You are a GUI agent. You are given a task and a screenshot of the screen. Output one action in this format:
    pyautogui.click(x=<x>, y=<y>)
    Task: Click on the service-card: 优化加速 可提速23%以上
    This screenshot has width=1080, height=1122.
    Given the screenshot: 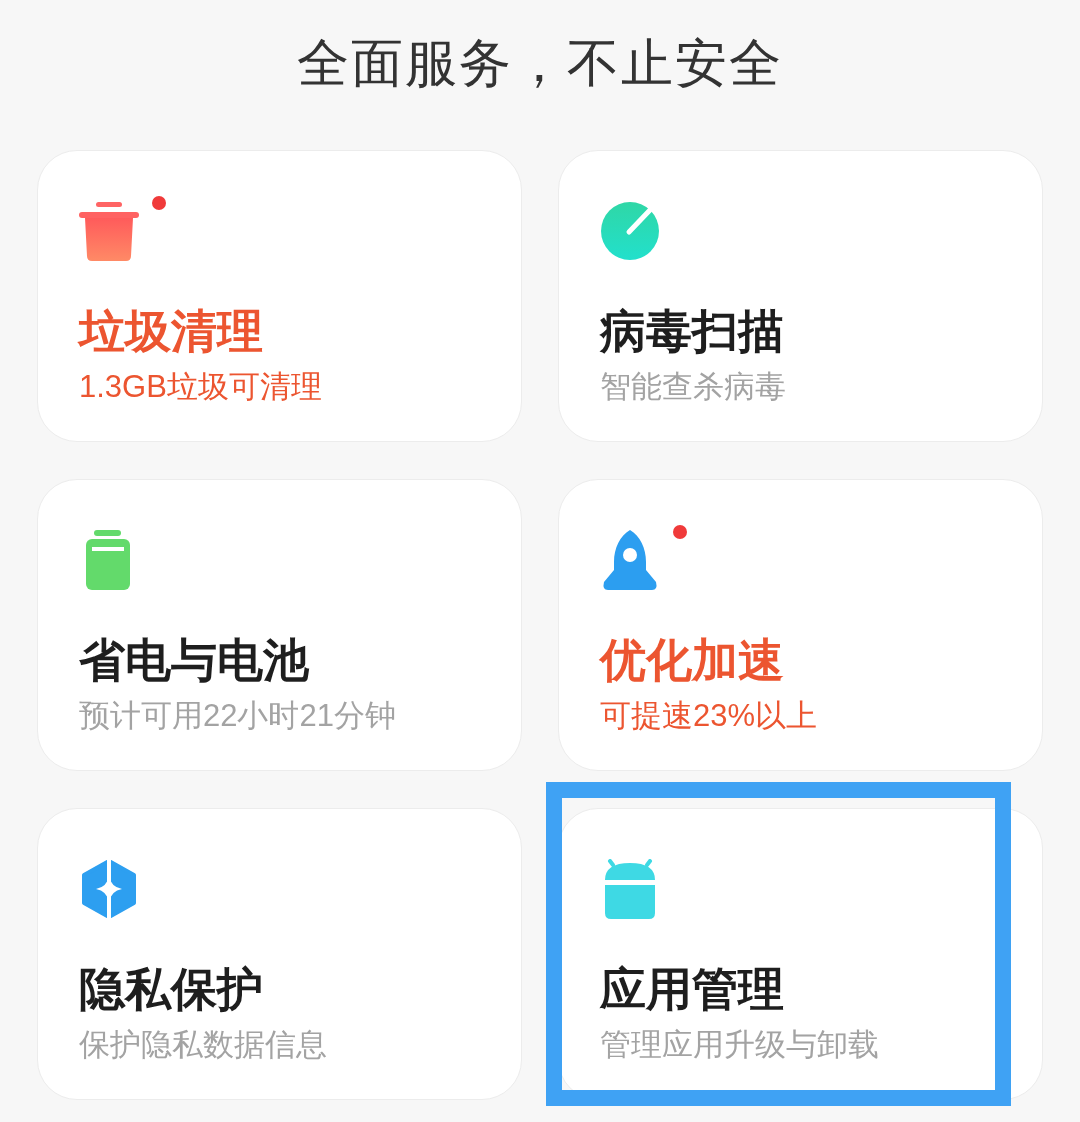 What is the action you would take?
    pyautogui.click(x=800, y=625)
    